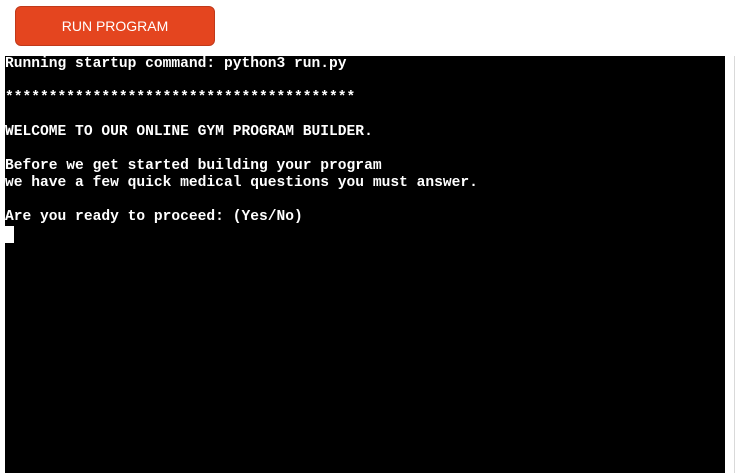 The width and height of the screenshot is (743, 473). Describe the element at coordinates (180, 98) in the screenshot. I see `terminal-line: ****************************************` at that location.